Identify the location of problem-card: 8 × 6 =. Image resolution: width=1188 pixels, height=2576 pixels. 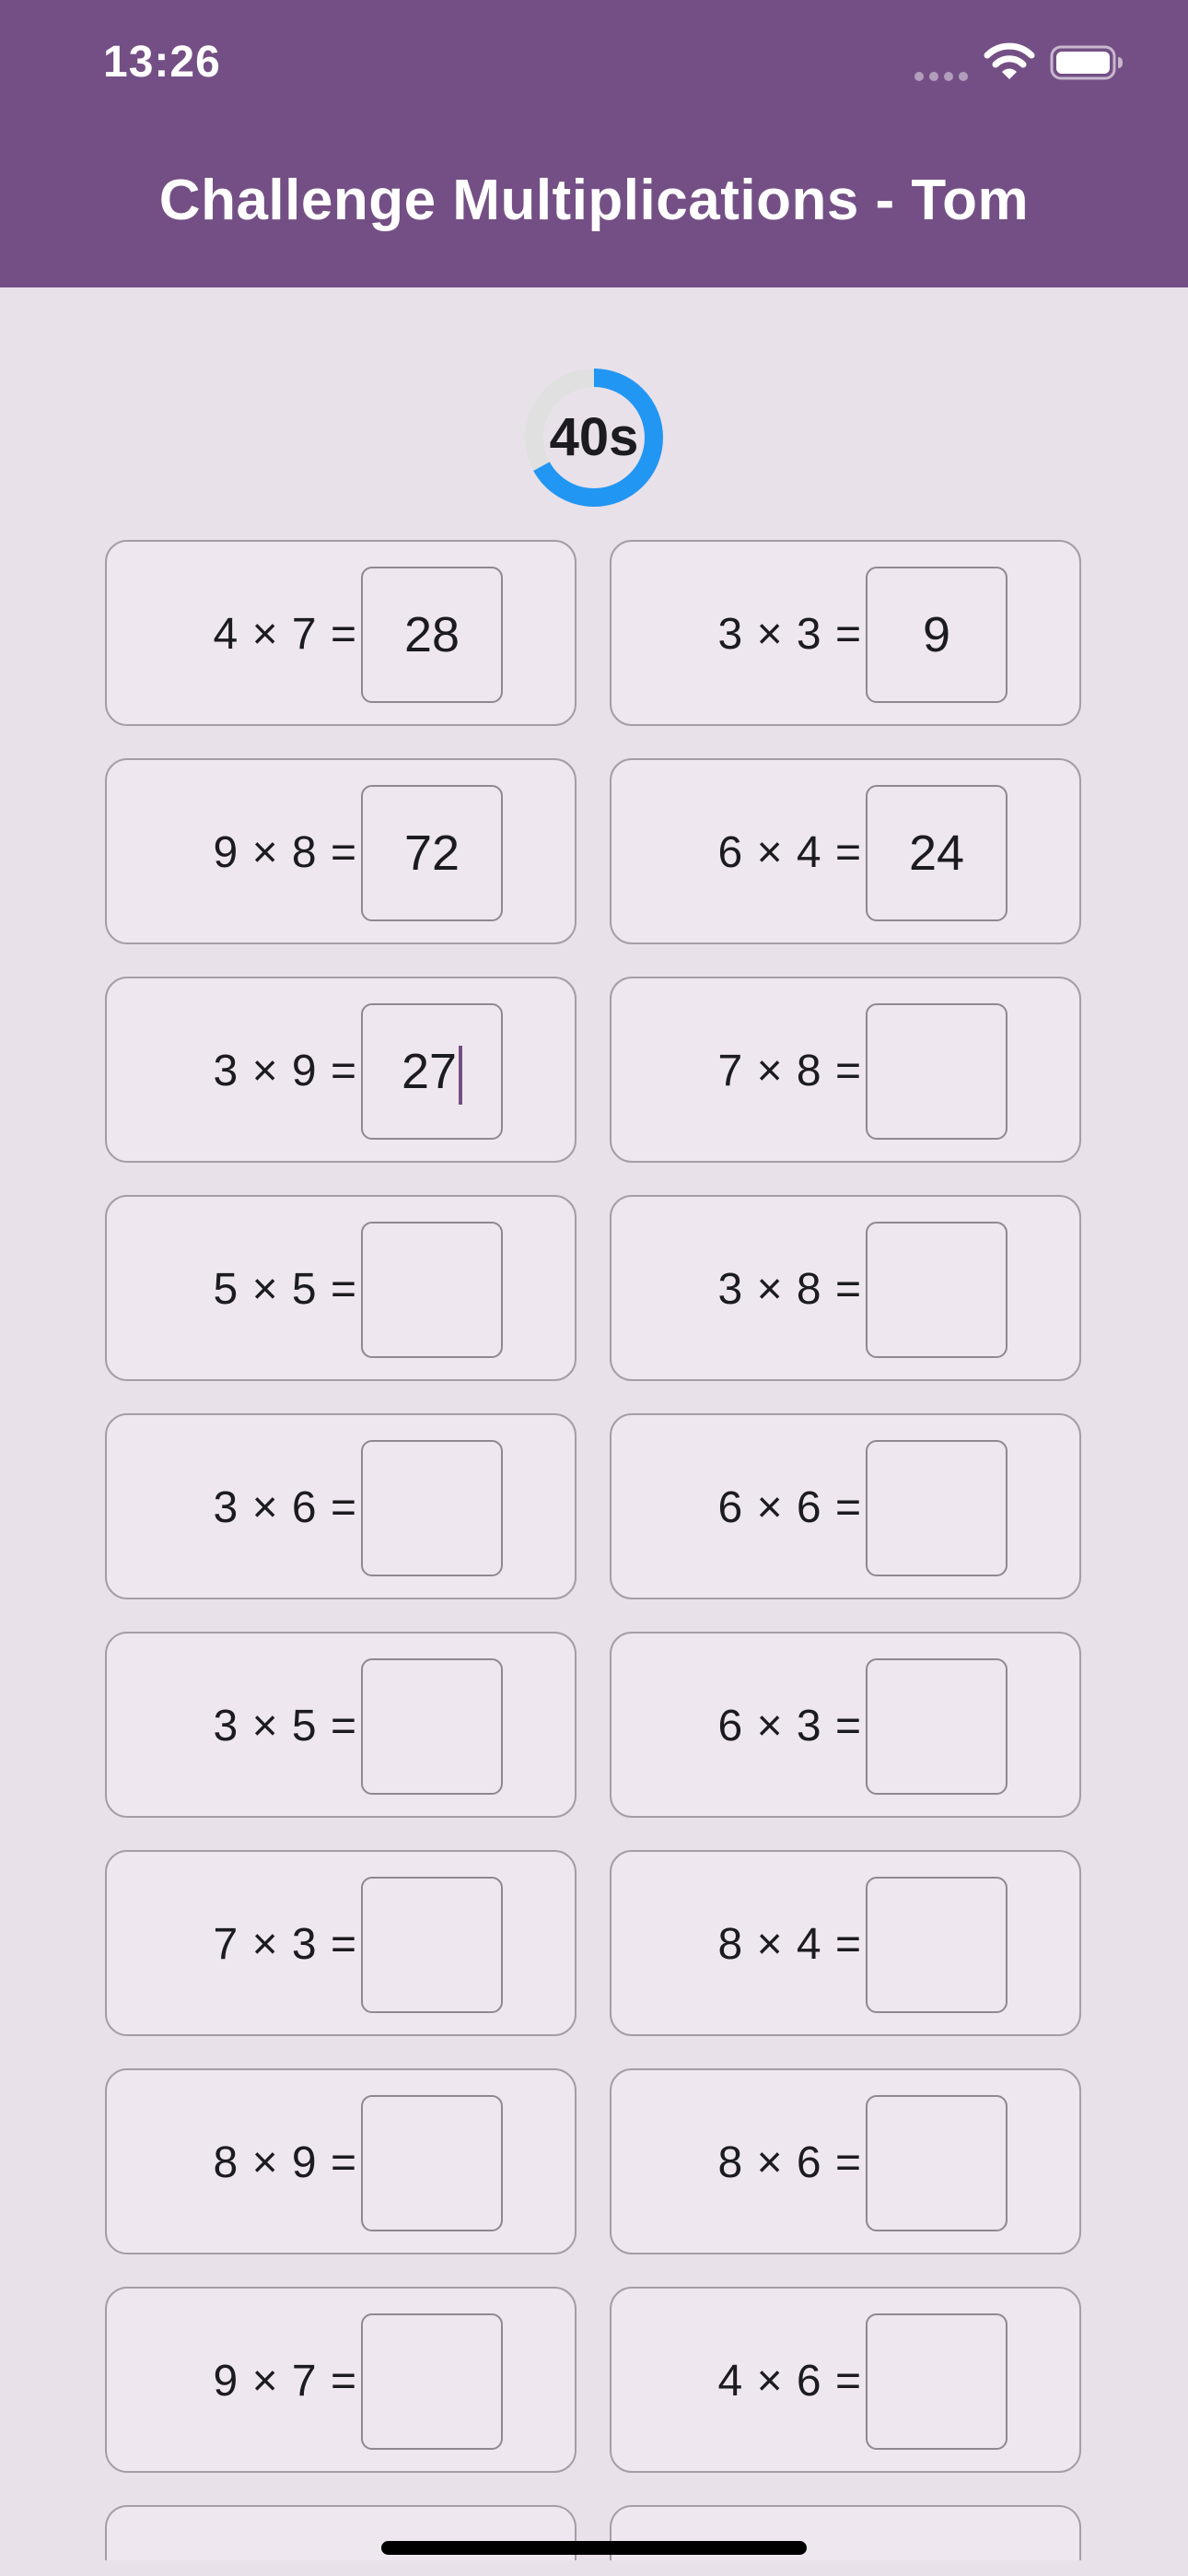
(845, 2161).